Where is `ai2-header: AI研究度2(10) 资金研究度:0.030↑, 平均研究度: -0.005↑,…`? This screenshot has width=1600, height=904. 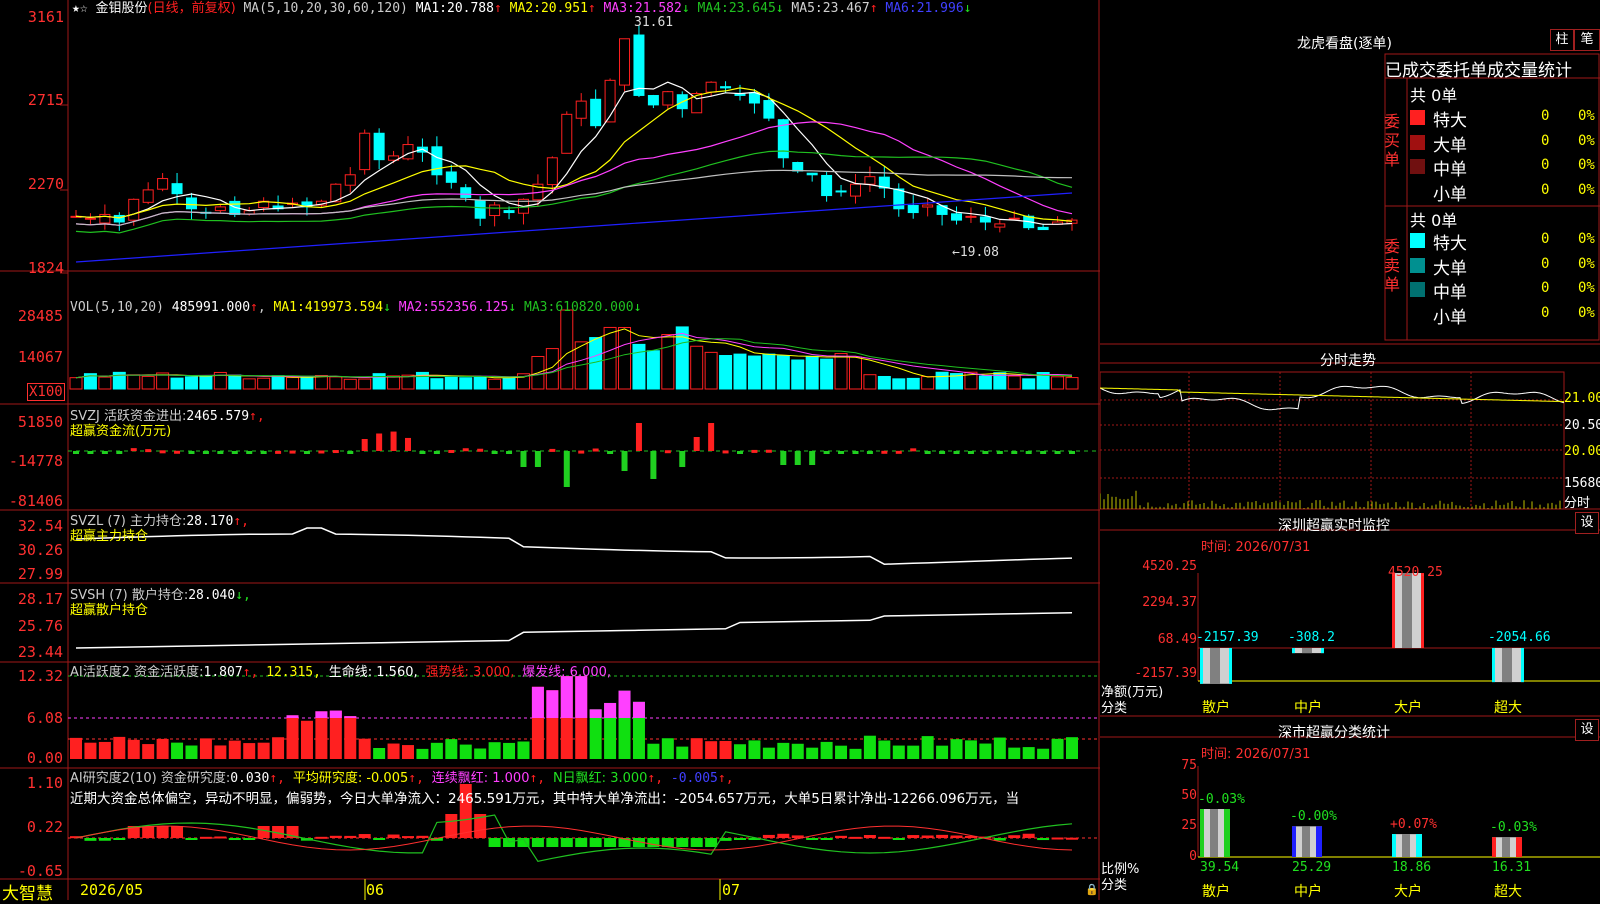
ai2-header: AI研究度2(10) 资金研究度:0.030↑, 平均研究度: -0.005↑,… is located at coordinates (402, 778).